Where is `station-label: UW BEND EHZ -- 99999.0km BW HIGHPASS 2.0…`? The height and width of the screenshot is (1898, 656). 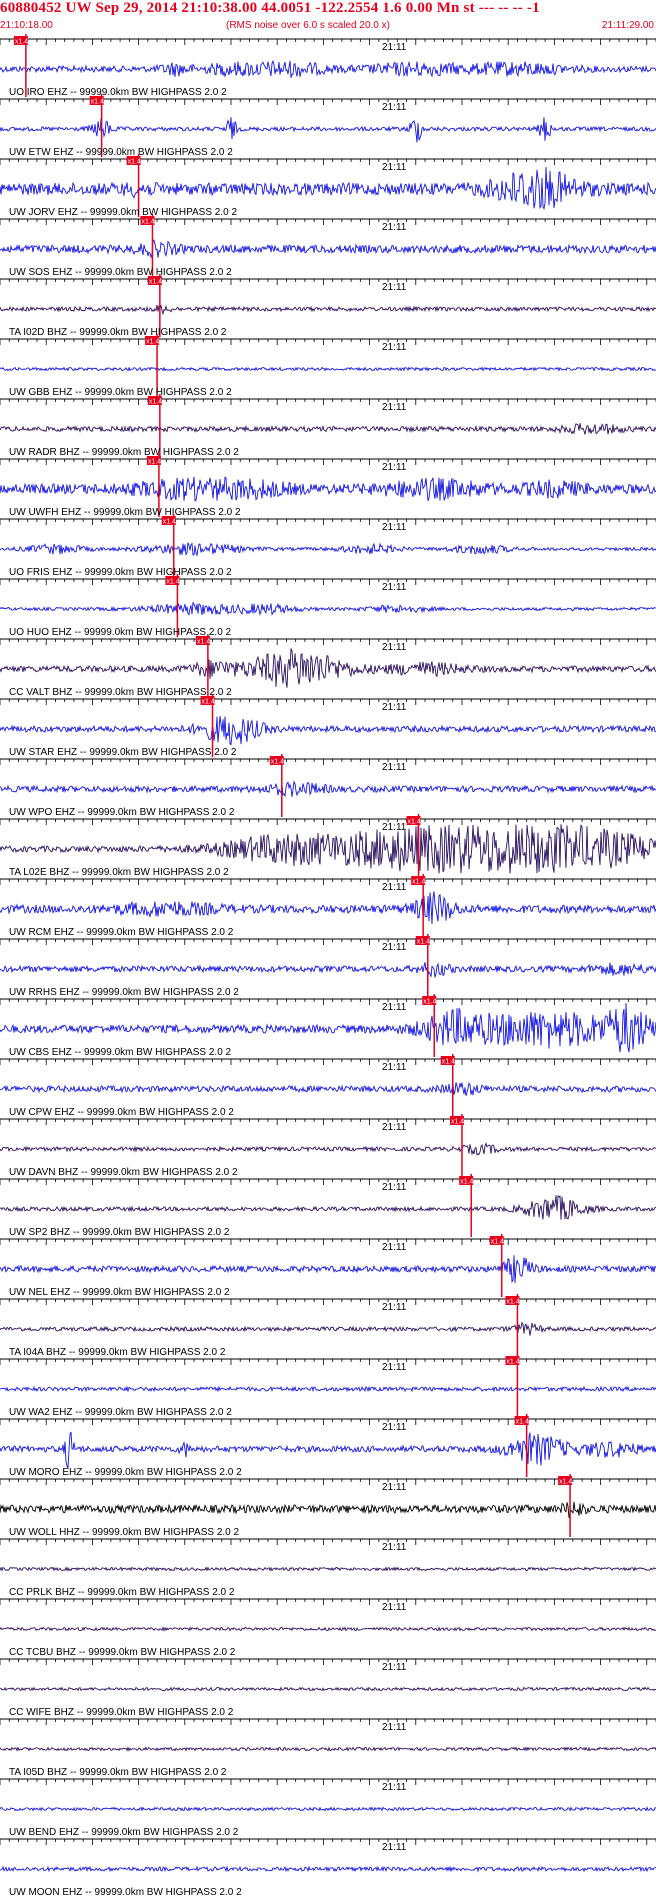 station-label: UW BEND EHZ -- 99999.0km BW HIGHPASS 2.0… is located at coordinates (124, 1832).